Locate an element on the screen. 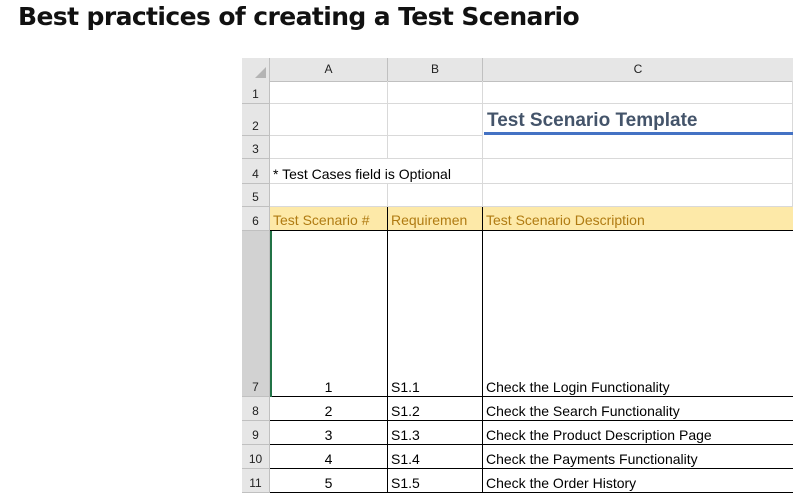 The width and height of the screenshot is (793, 493). cell-a1 is located at coordinates (329, 92).